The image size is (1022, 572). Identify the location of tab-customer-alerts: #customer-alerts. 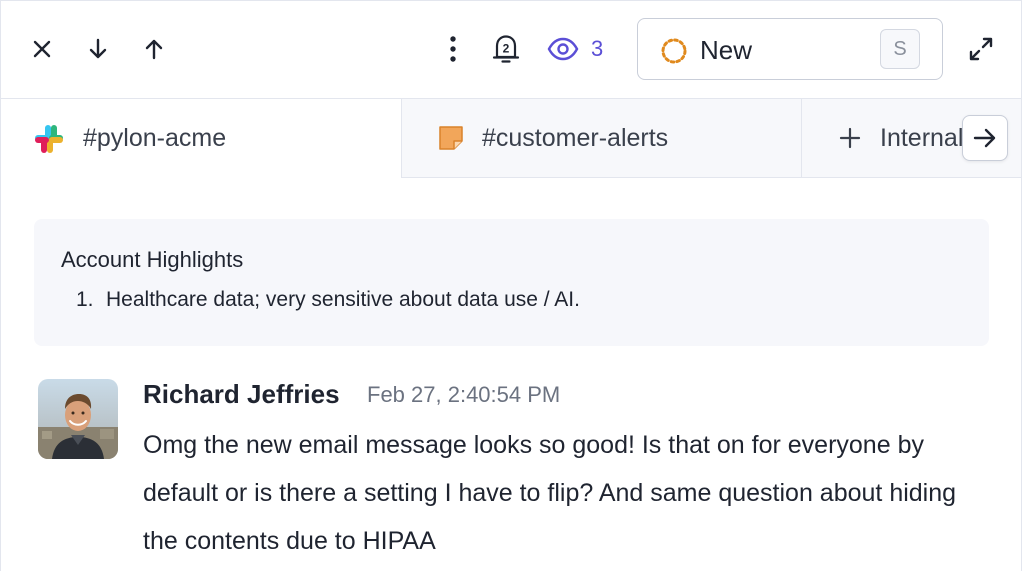
(601, 138).